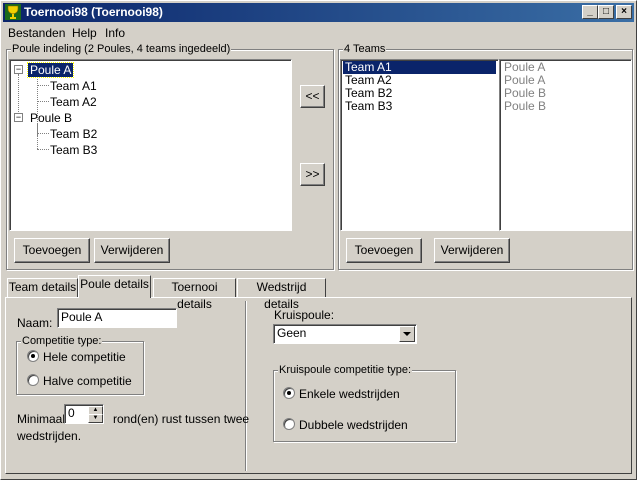  What do you see at coordinates (367, 106) in the screenshot?
I see `list-item: Team B3` at bounding box center [367, 106].